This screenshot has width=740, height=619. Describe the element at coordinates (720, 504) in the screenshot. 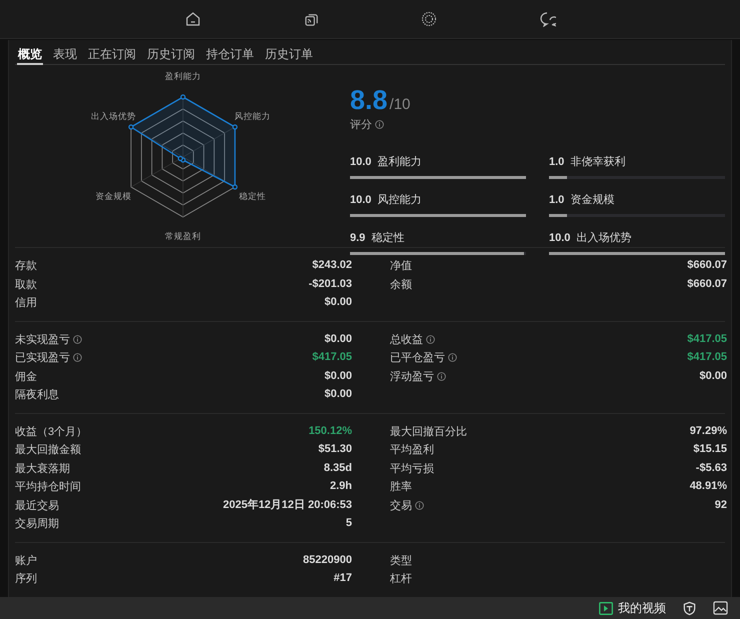

I see `stat-value: 92` at that location.